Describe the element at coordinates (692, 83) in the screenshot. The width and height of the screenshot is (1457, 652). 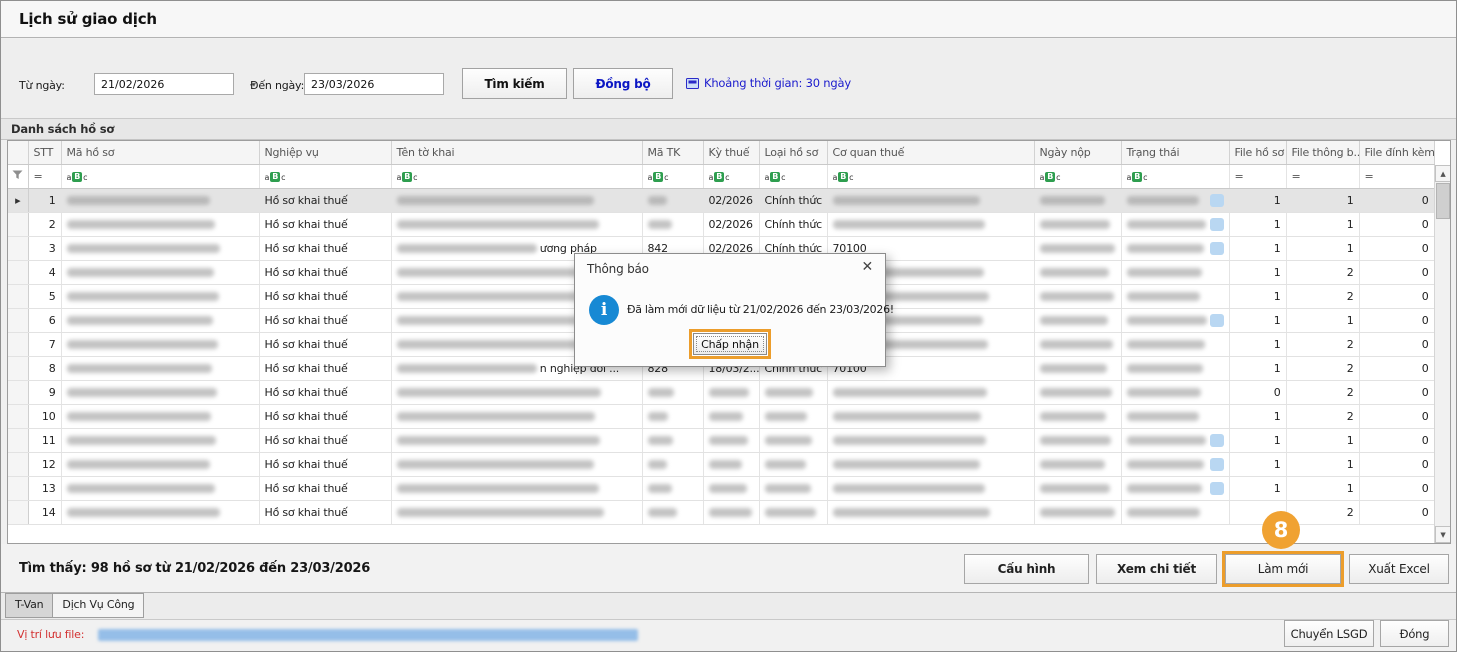
I see `calendar-icon` at that location.